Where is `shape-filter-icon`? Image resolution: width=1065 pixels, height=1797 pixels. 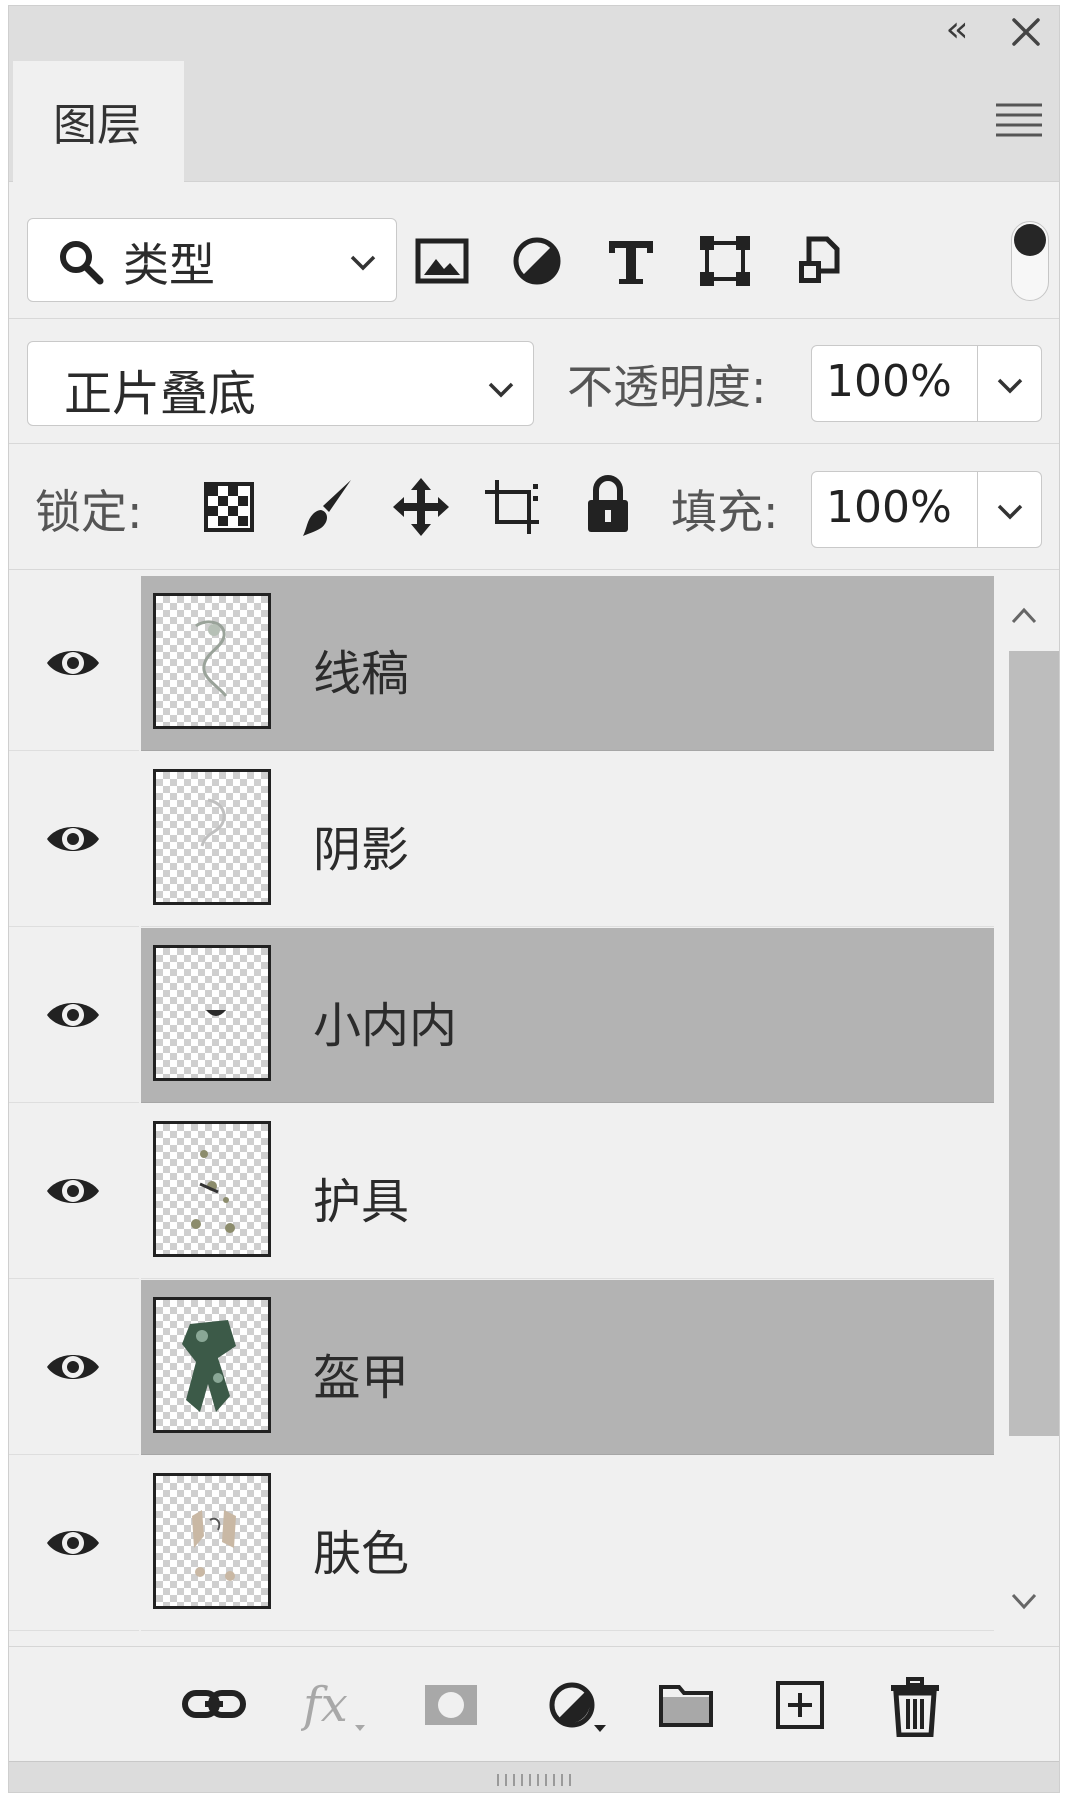 shape-filter-icon is located at coordinates (725, 261).